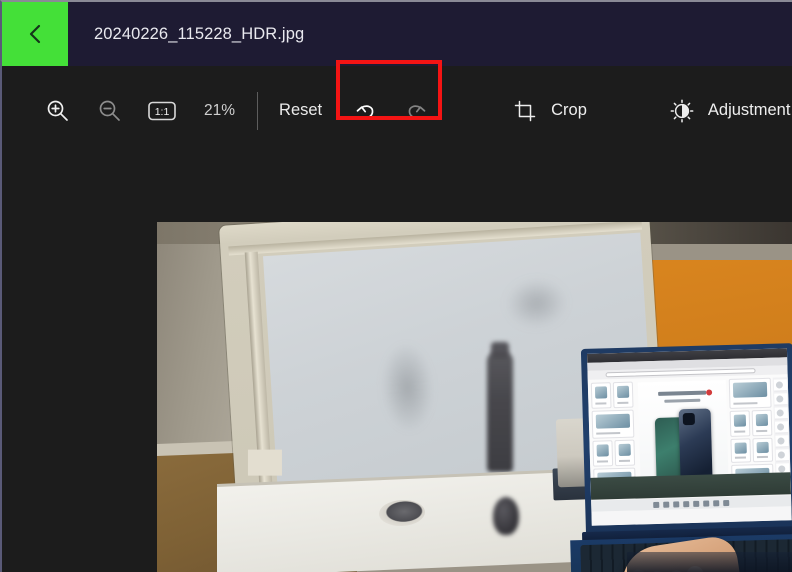 The height and width of the screenshot is (572, 792). Describe the element at coordinates (689, 419) in the screenshot. I see `photo-phone-camera` at that location.